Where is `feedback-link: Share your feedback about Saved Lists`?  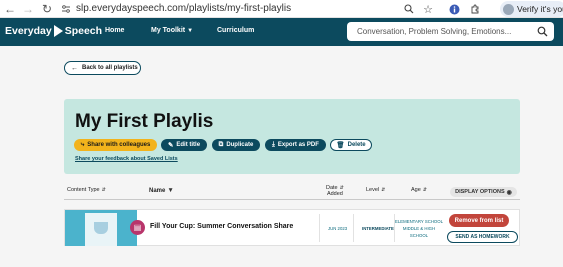 feedback-link: Share your feedback about Saved Lists is located at coordinates (126, 159).